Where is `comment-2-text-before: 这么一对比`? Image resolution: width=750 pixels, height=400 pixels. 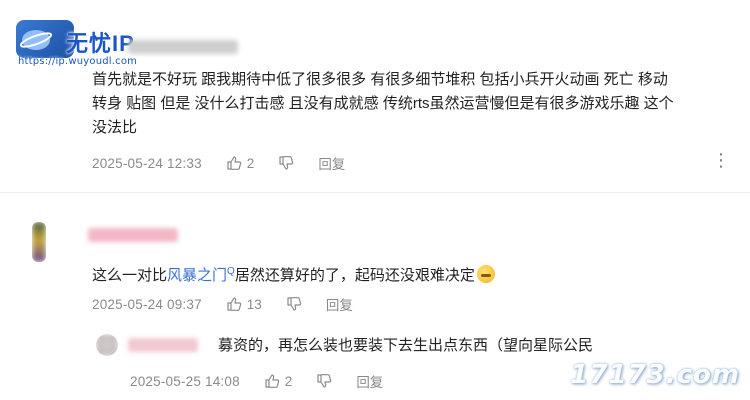
comment-2-text-before: 这么一对比 is located at coordinates (130, 275).